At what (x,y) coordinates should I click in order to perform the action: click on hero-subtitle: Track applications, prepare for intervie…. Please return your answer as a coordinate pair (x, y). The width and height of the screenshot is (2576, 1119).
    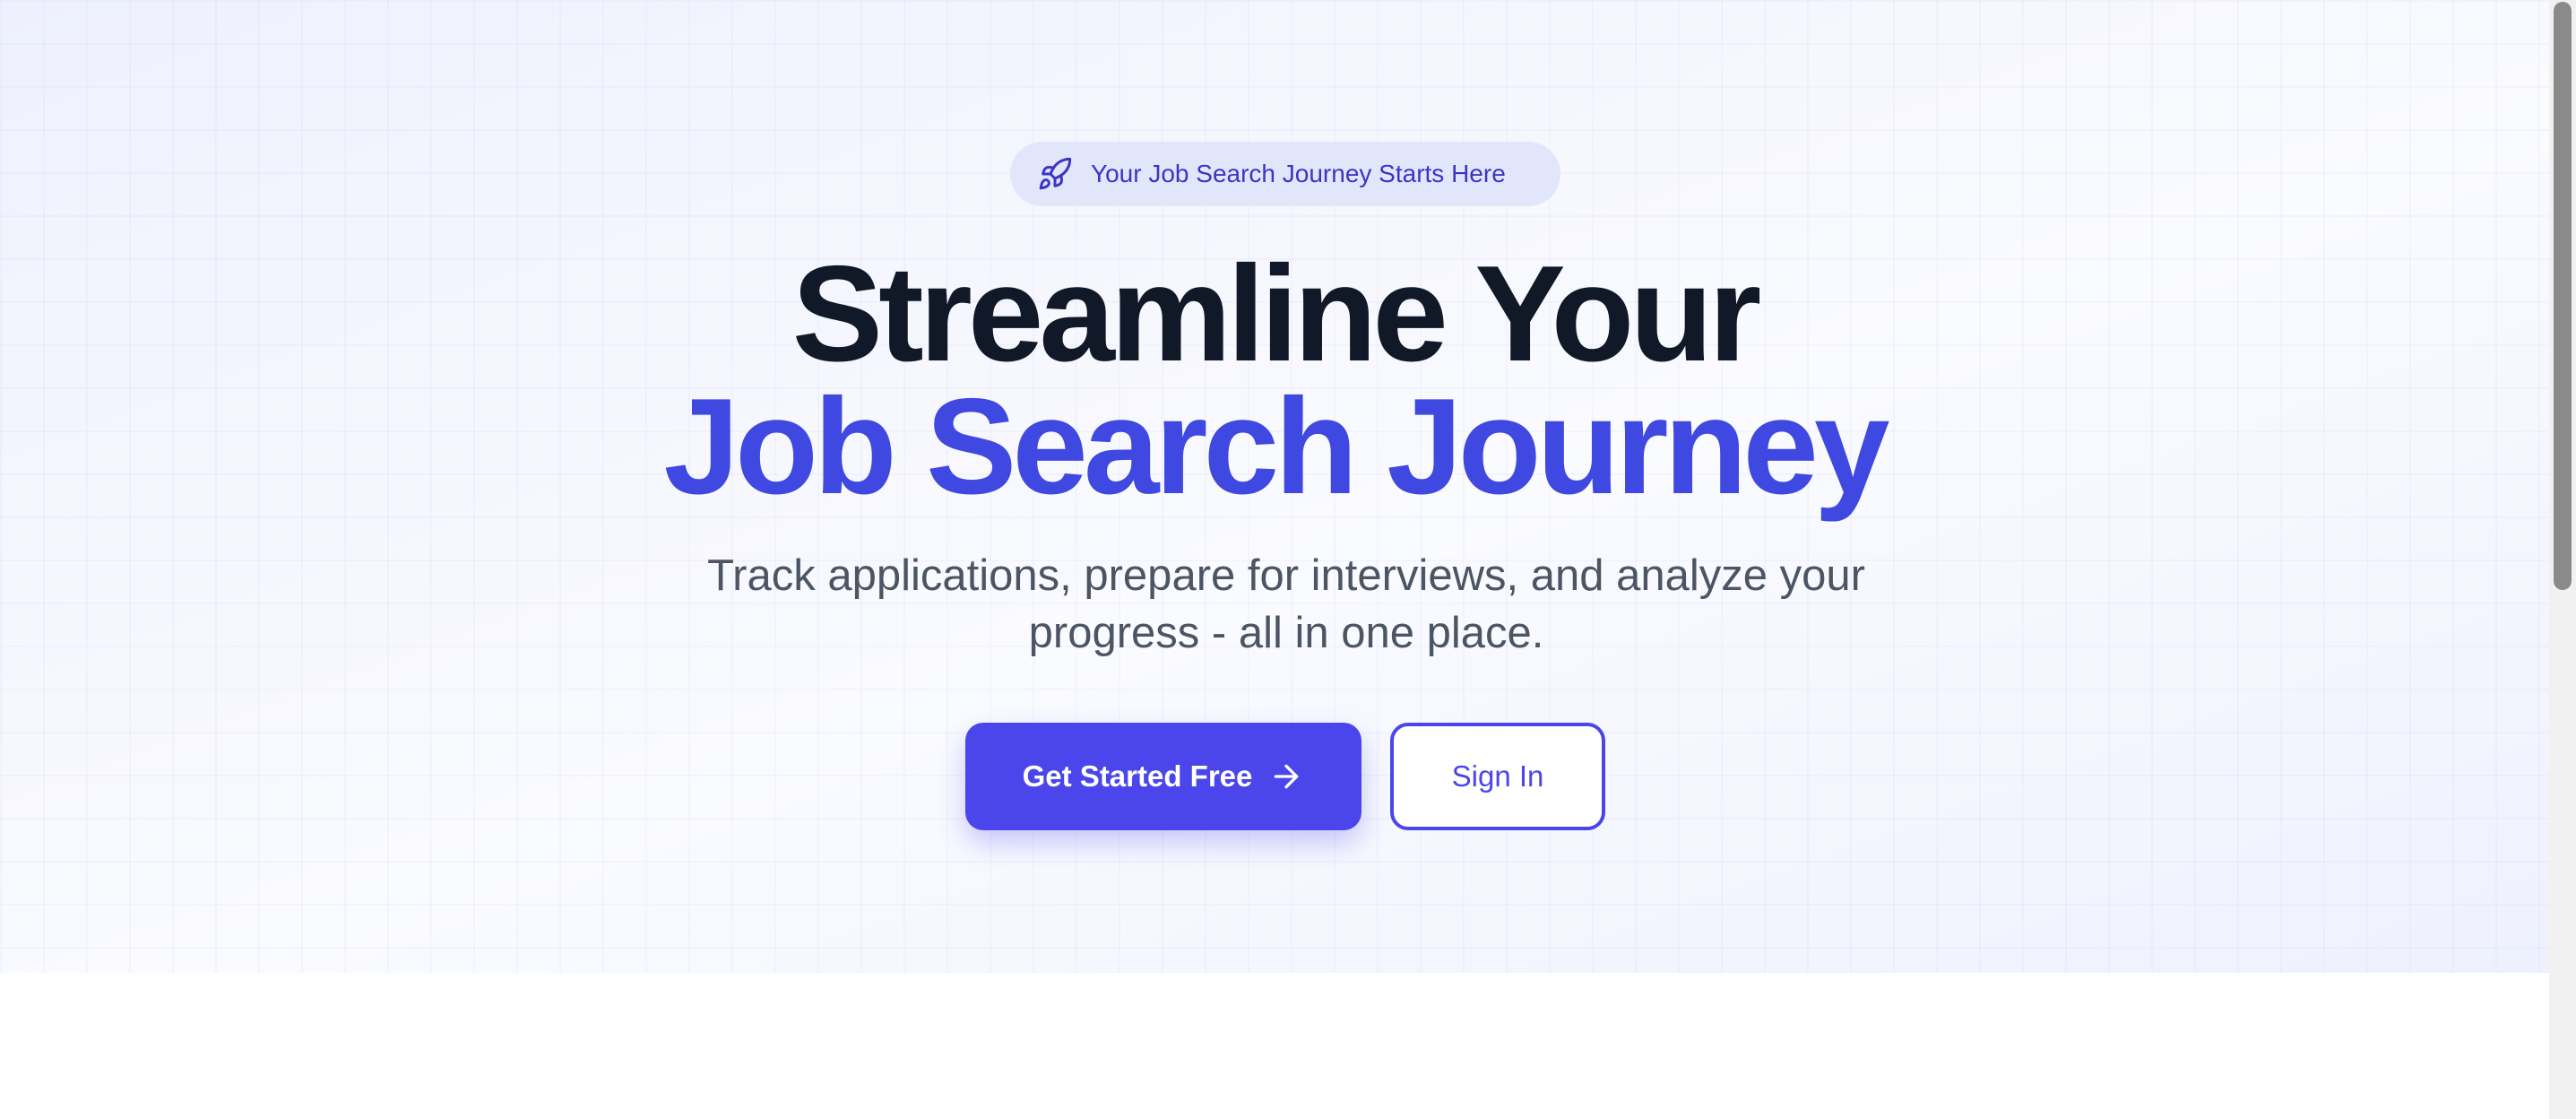
    Looking at the image, I should click on (1286, 604).